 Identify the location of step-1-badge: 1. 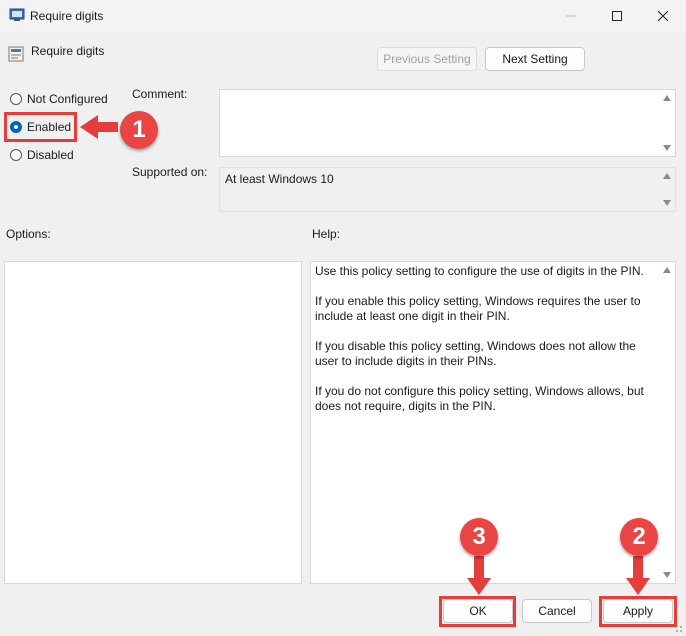
(139, 130).